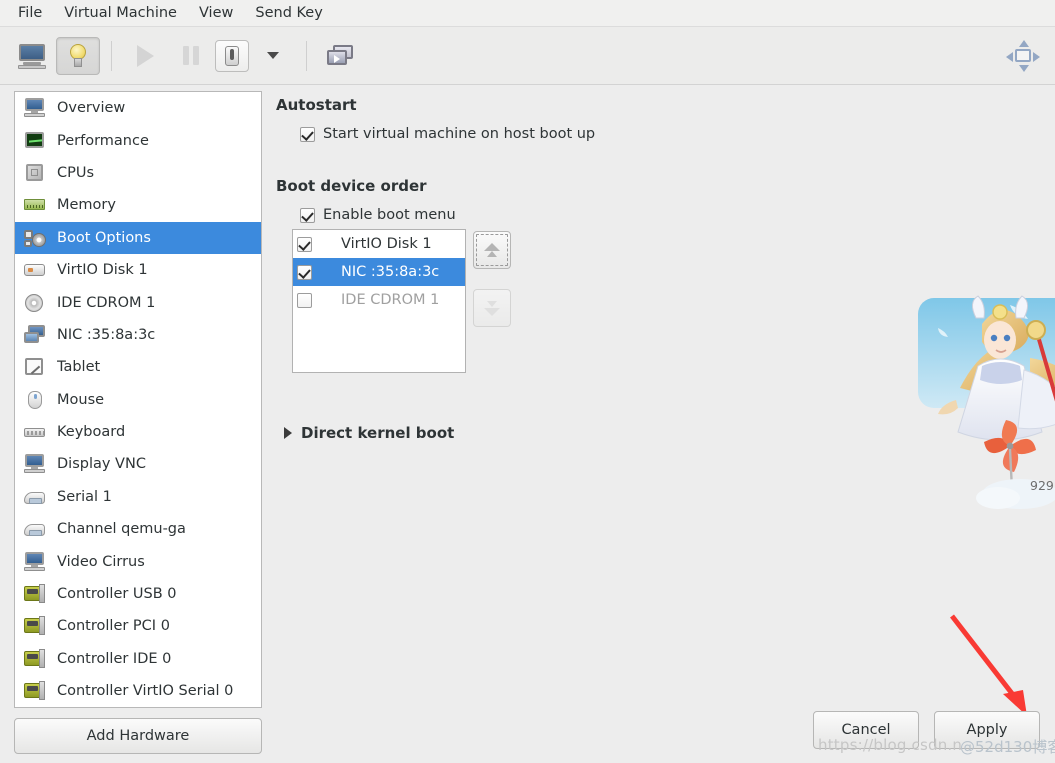 The height and width of the screenshot is (763, 1055). Describe the element at coordinates (138, 736) in the screenshot. I see `add-hardware-button: Add Hardware` at that location.